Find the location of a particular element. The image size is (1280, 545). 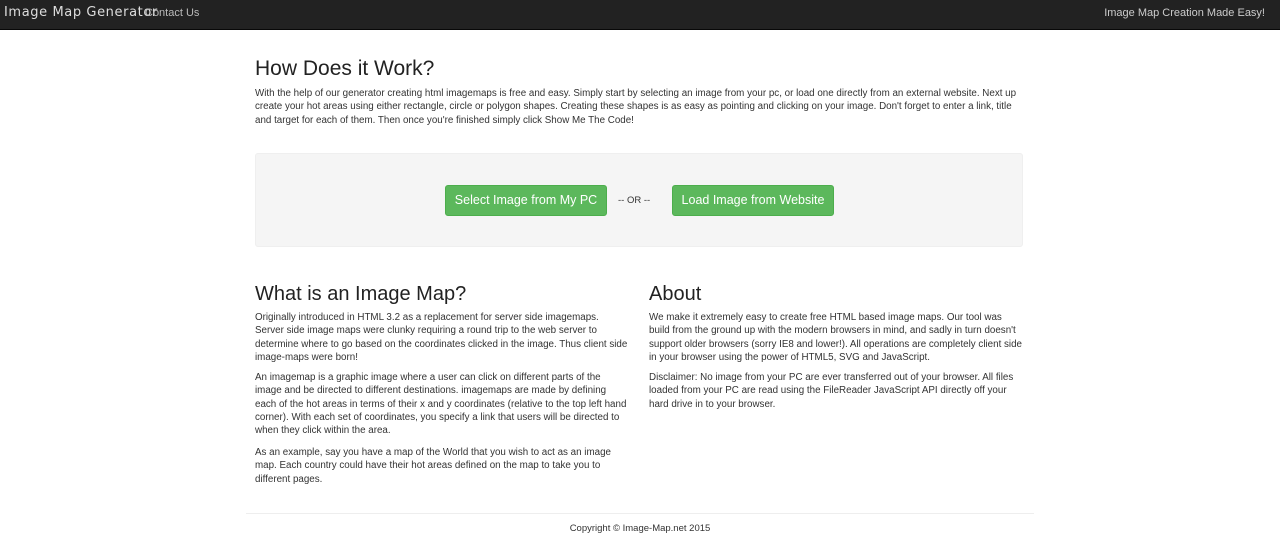

or-separator: -- OR -- is located at coordinates (634, 200).